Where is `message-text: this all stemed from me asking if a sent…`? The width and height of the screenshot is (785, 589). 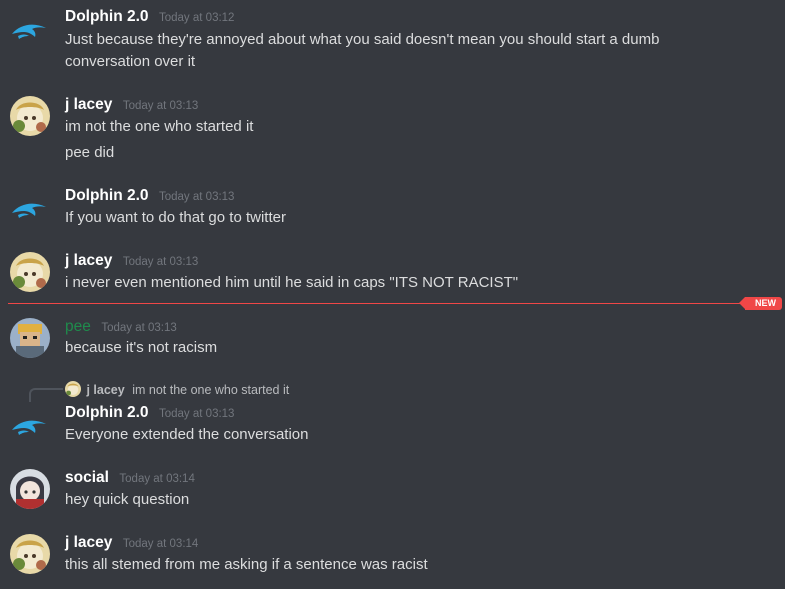 message-text: this all stemed from me asking if a sent… is located at coordinates (246, 564).